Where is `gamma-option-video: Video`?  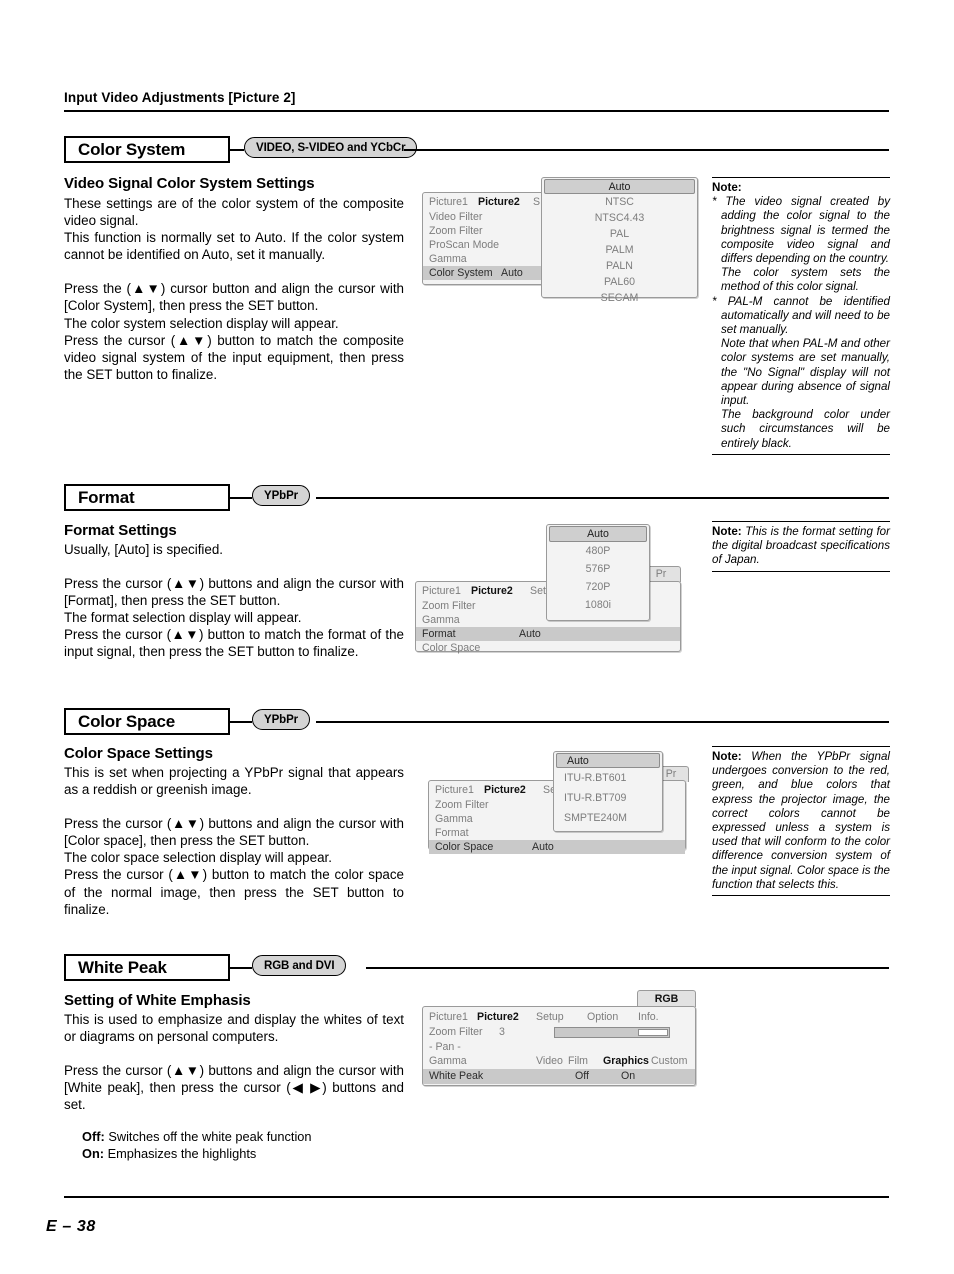
gamma-option-video: Video is located at coordinates (549, 1061).